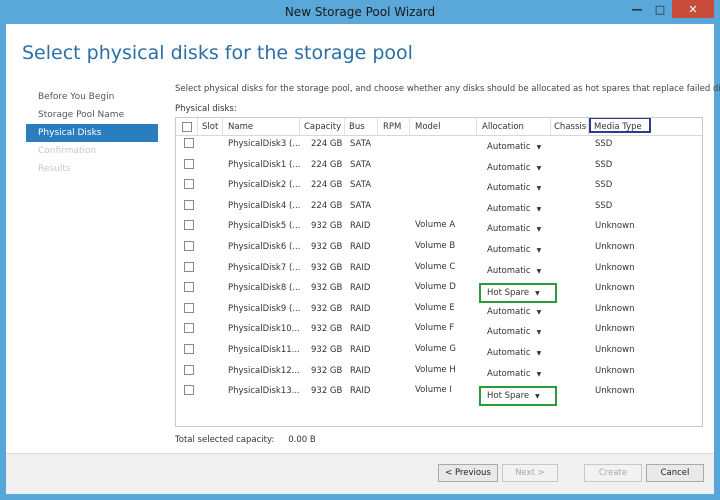 Image resolution: width=720 pixels, height=500 pixels. Describe the element at coordinates (210, 127) in the screenshot. I see `col-slot: Slot` at that location.